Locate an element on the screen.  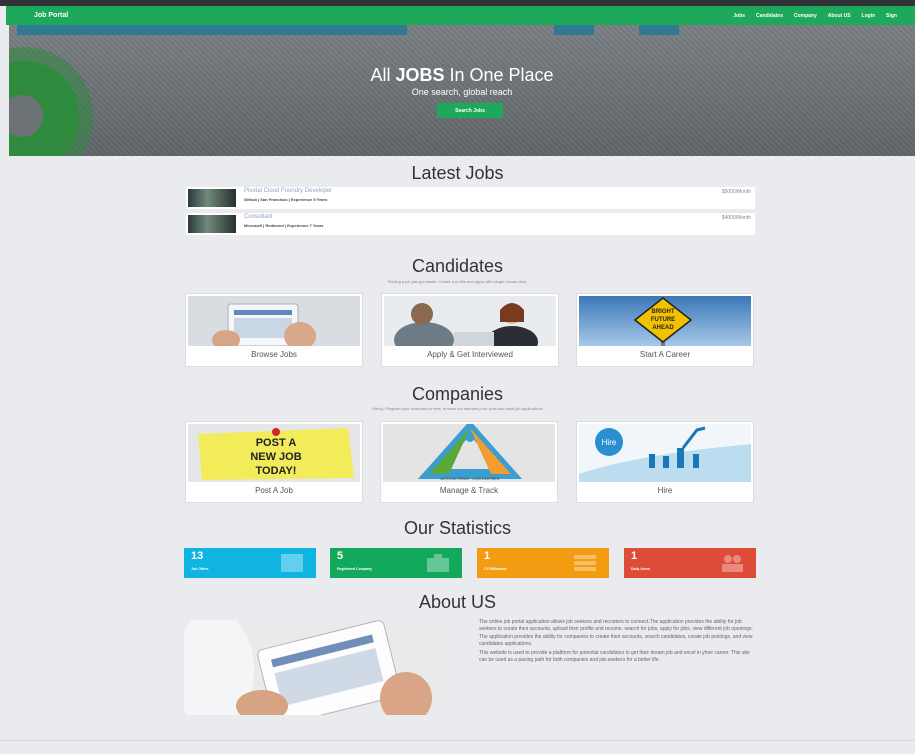
card-label: Start A Career is located at coordinates (665, 354).